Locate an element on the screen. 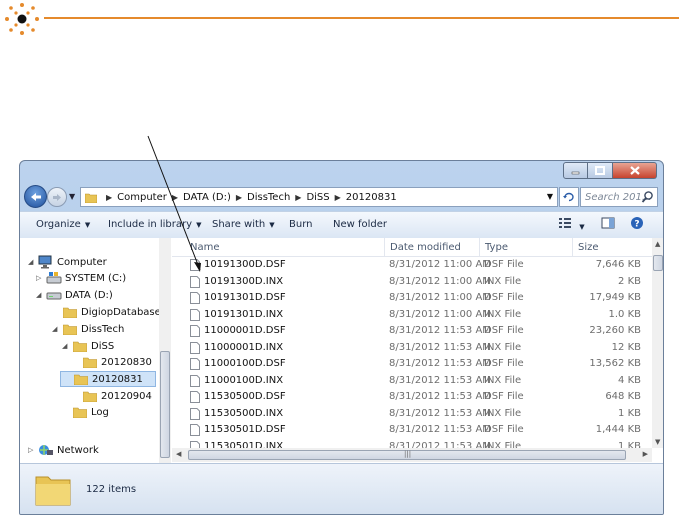 The height and width of the screenshot is (523, 679). back-button is located at coordinates (35, 196).